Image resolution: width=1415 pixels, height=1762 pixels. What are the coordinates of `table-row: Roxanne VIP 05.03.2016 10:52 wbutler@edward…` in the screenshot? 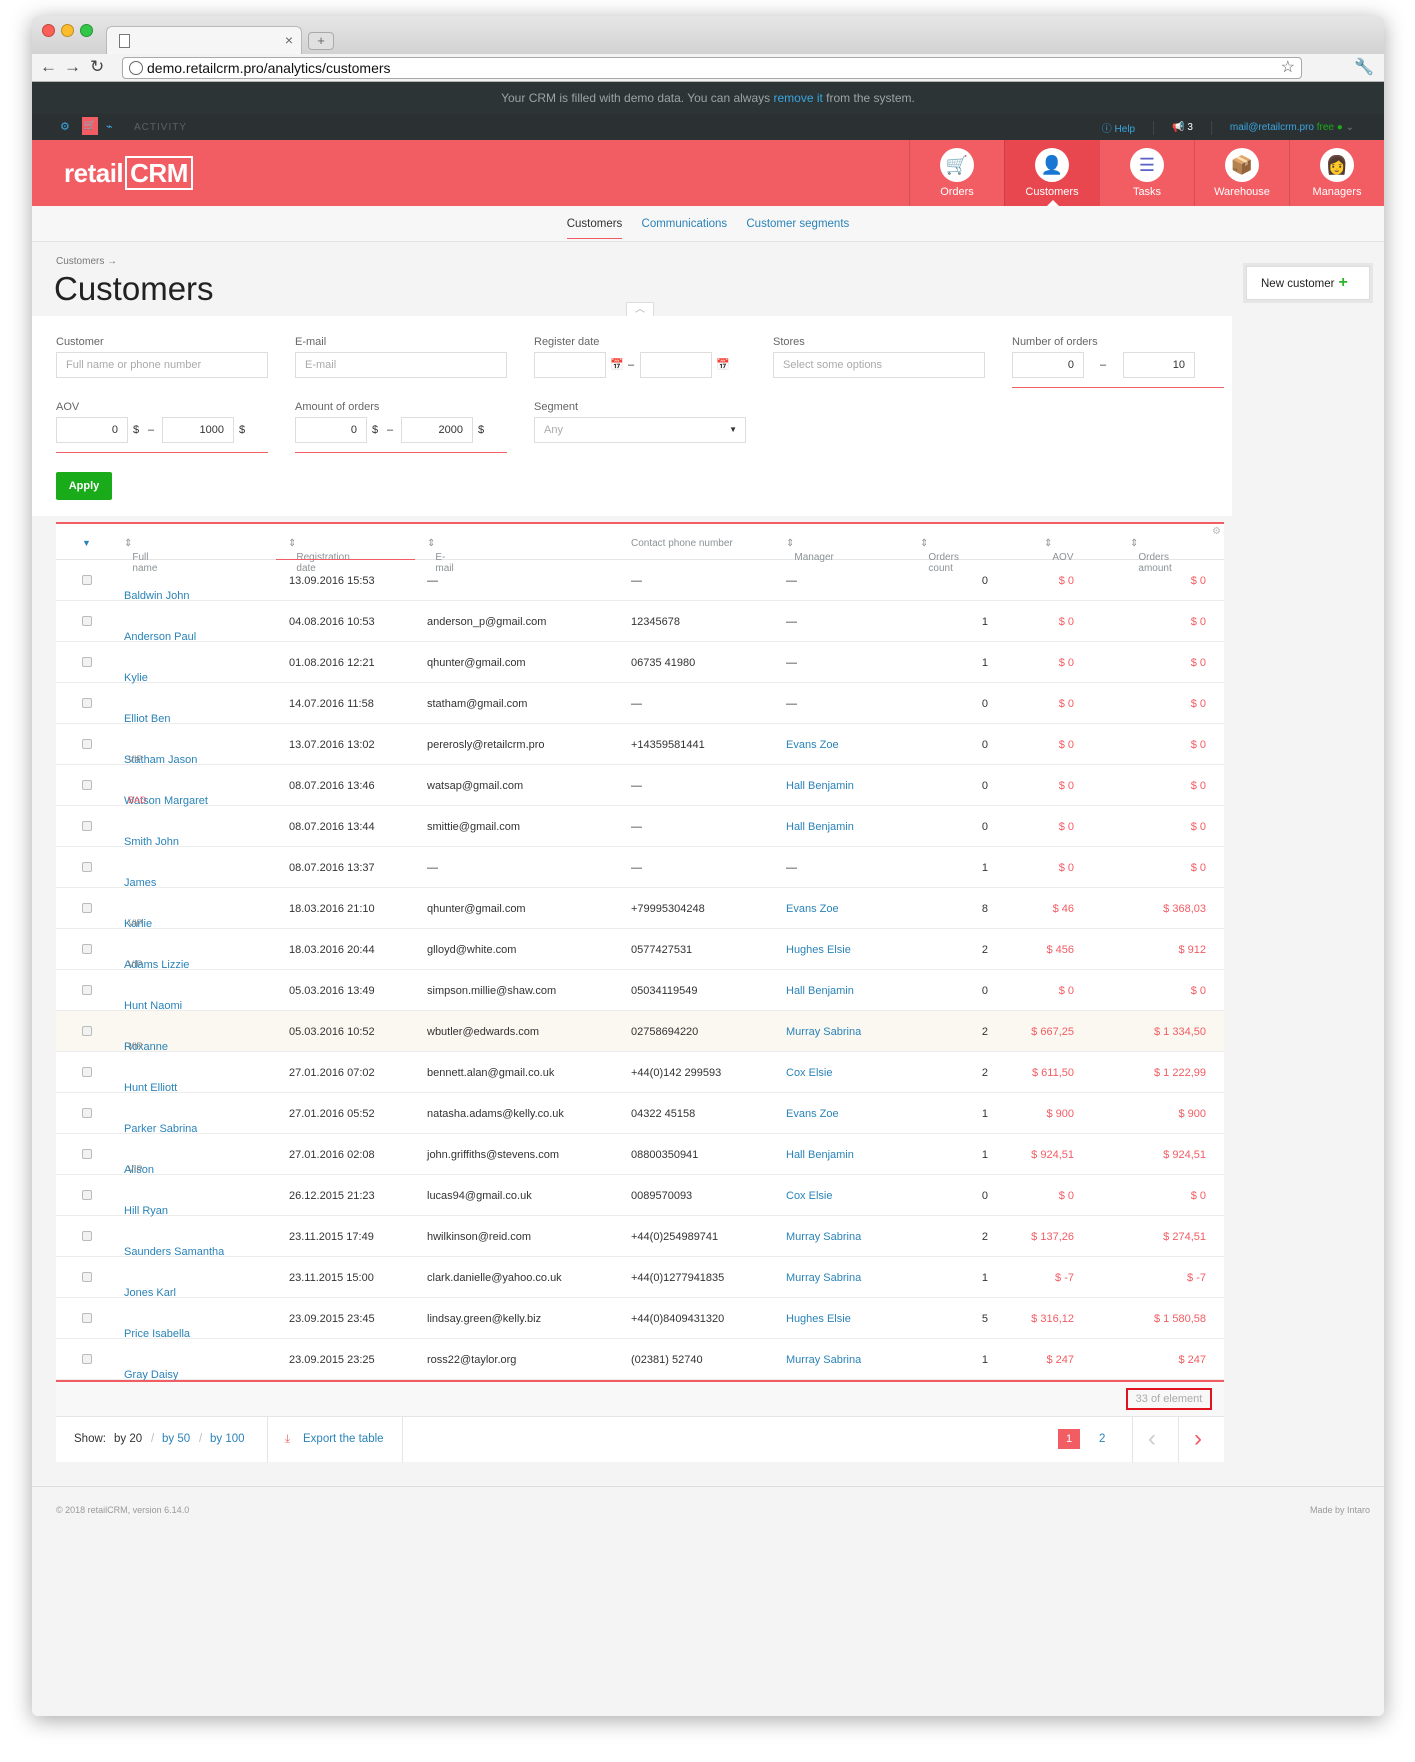 It's located at (640, 1032).